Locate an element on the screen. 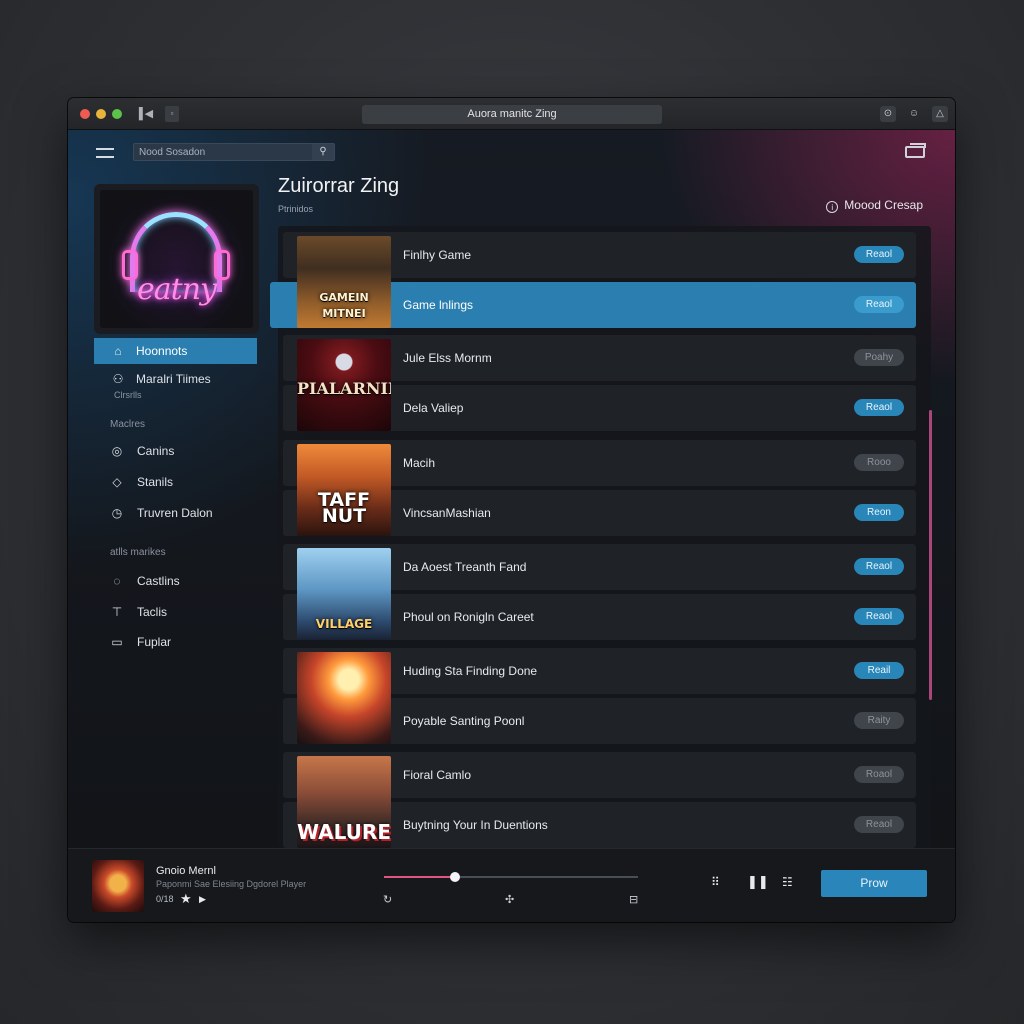 This screenshot has width=1024, height=1024. info-icon: i is located at coordinates (832, 207).